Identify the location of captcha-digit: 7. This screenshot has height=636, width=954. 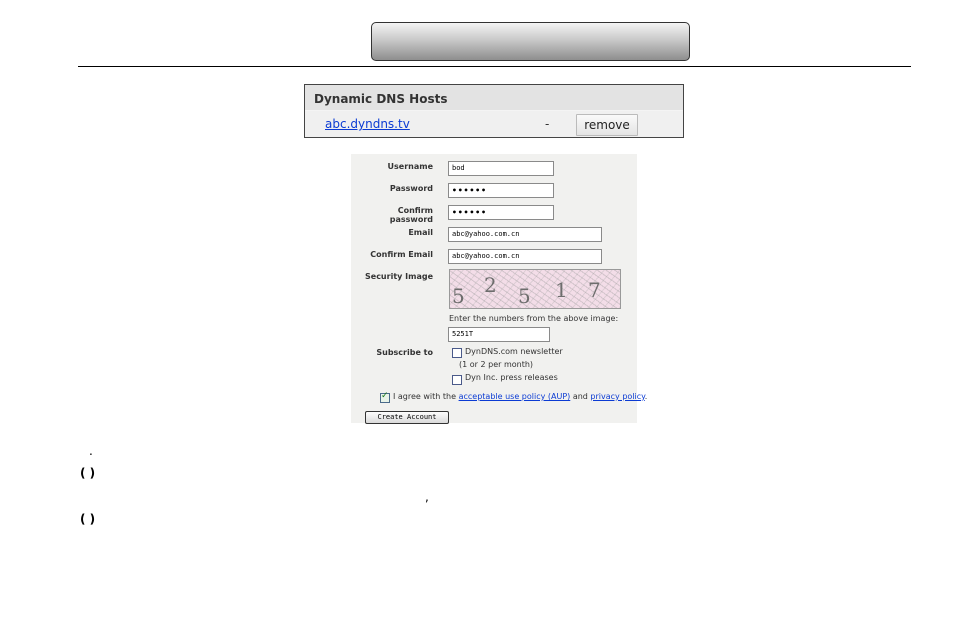
(594, 290).